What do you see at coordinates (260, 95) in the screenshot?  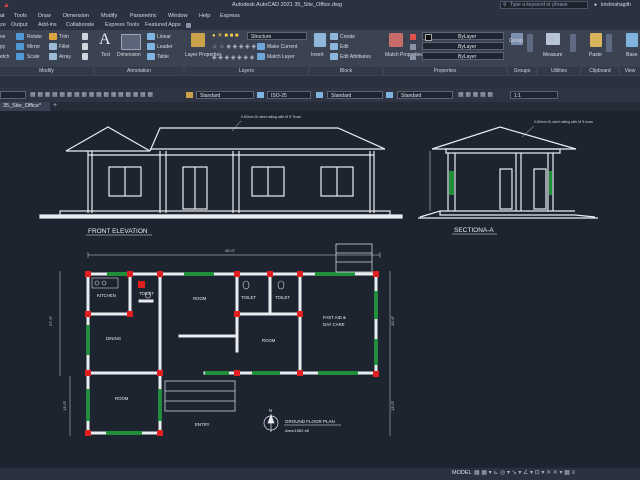 I see `dim-style-icon` at bounding box center [260, 95].